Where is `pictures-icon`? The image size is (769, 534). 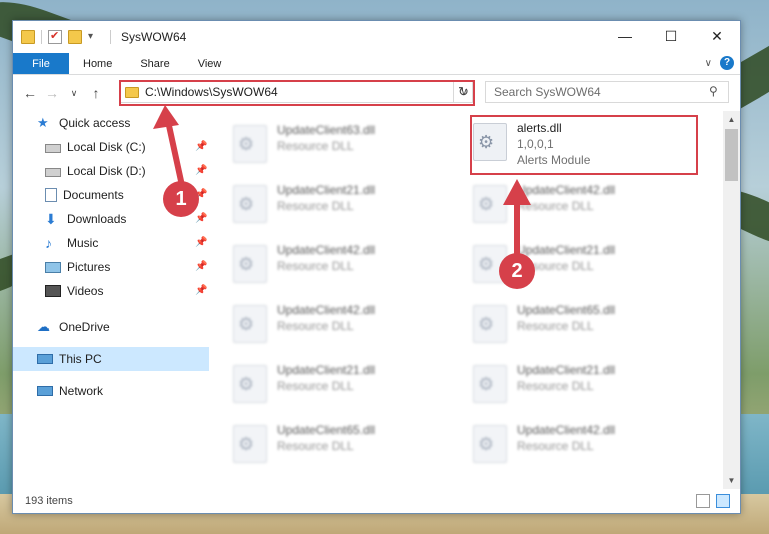 pictures-icon is located at coordinates (53, 267).